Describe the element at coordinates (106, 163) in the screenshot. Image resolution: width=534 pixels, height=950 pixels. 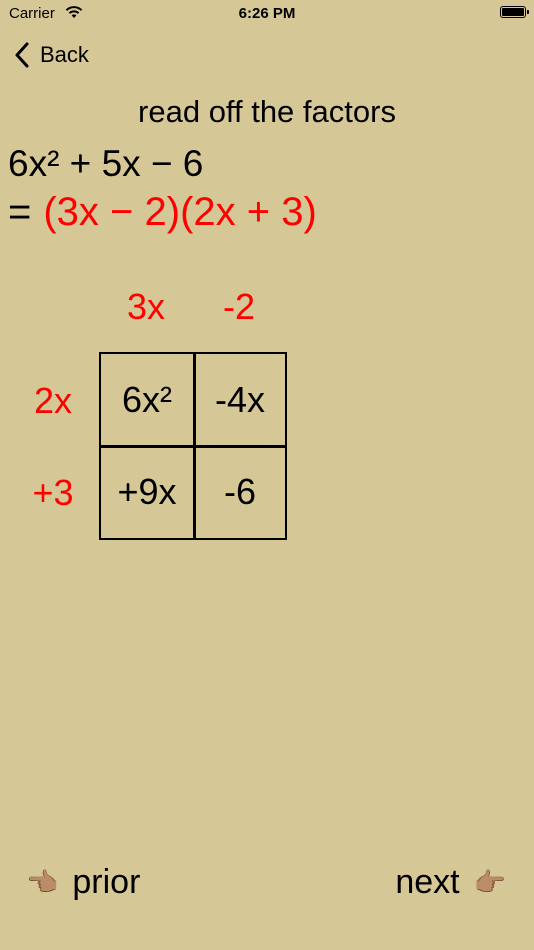
I see `quadratic-expression: 6x² + 5x − 6` at that location.